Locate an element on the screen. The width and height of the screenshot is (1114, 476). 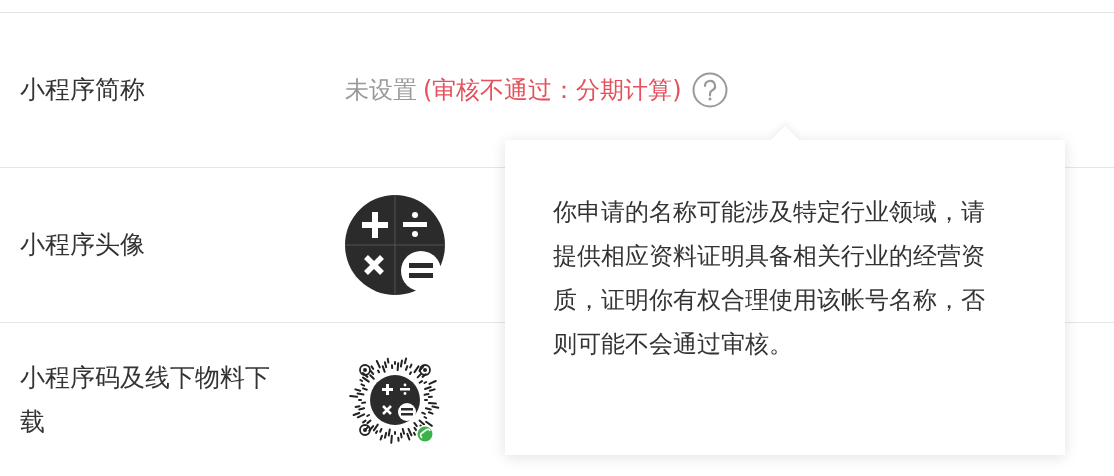
field-label: 小程序简称 is located at coordinates (82, 90).